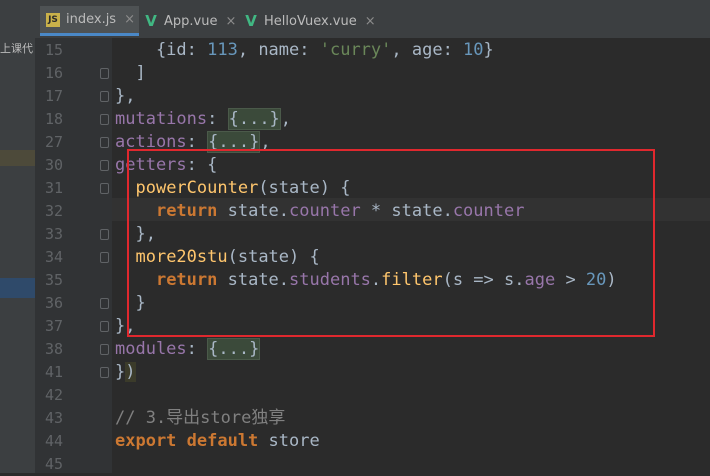 Image resolution: width=710 pixels, height=476 pixels. I want to click on line-number: 36, so click(53, 303).